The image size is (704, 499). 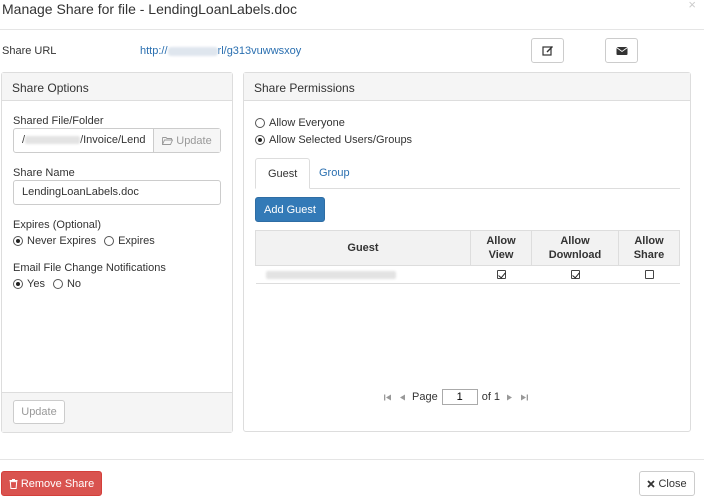 I want to click on redacted-path, so click(x=53, y=140).